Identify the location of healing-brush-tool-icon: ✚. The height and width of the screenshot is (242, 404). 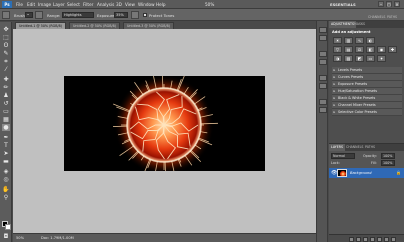
(6, 79).